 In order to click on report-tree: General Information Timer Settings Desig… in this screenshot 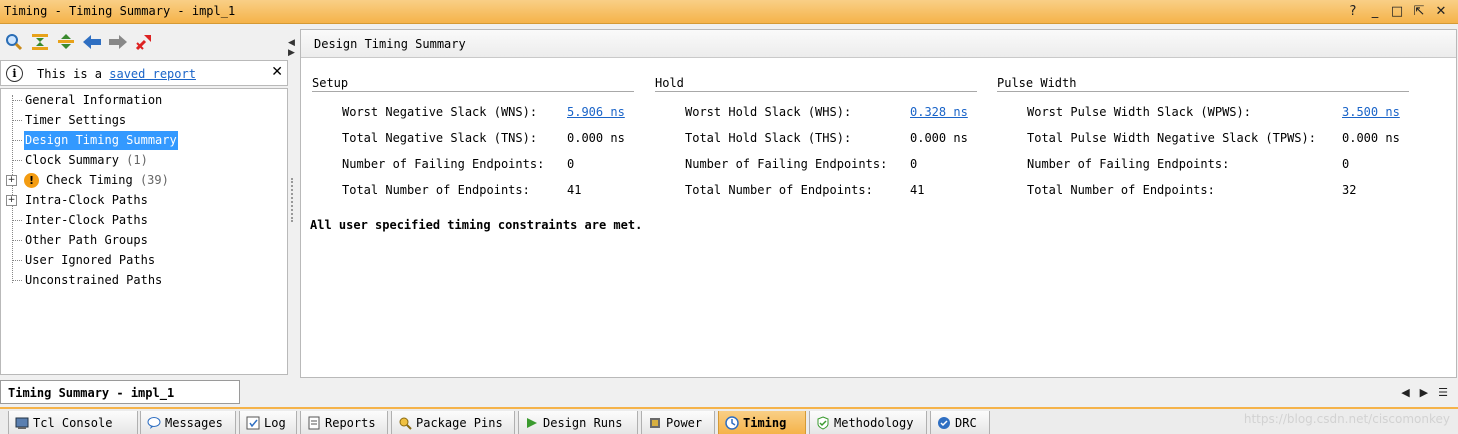, I will do `click(144, 231)`.